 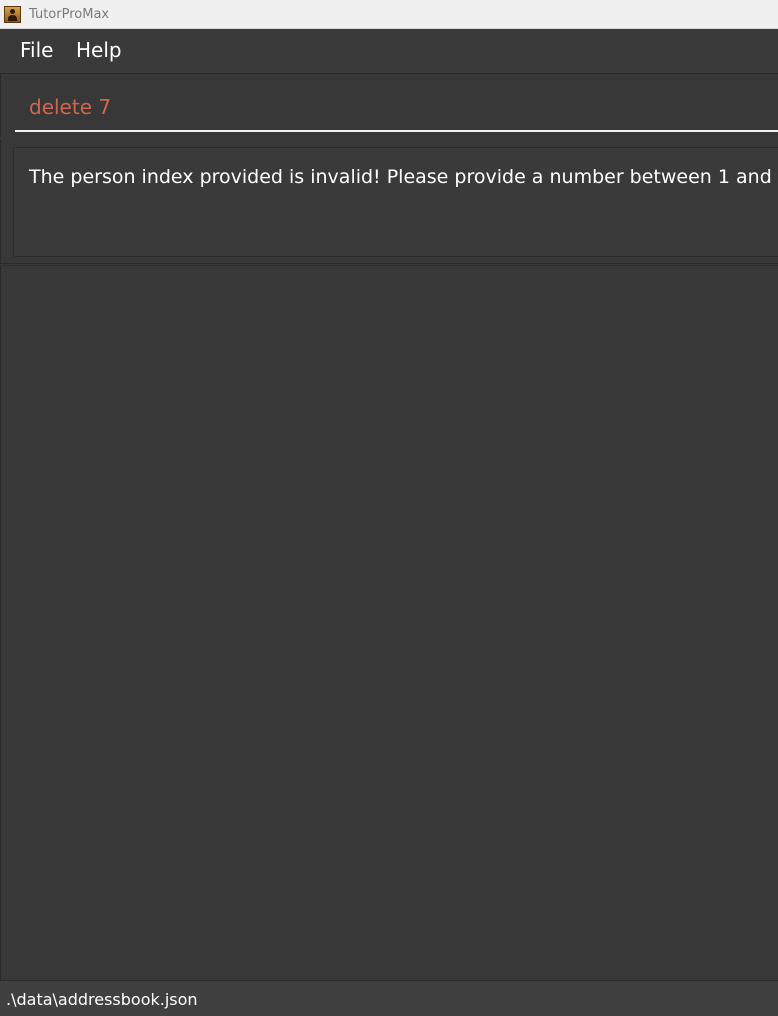 What do you see at coordinates (396, 108) in the screenshot?
I see `command-input` at bounding box center [396, 108].